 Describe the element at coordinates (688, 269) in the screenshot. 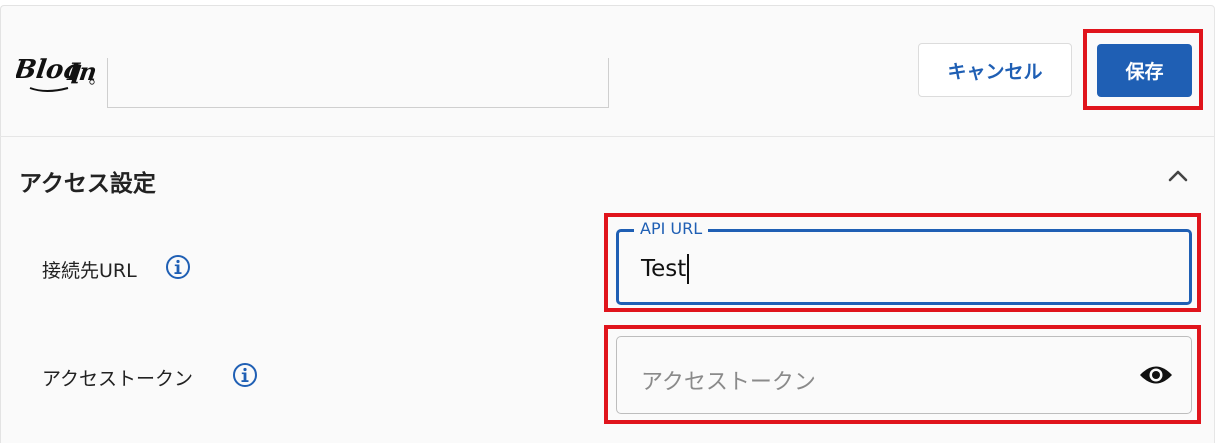

I see `text-caret` at that location.